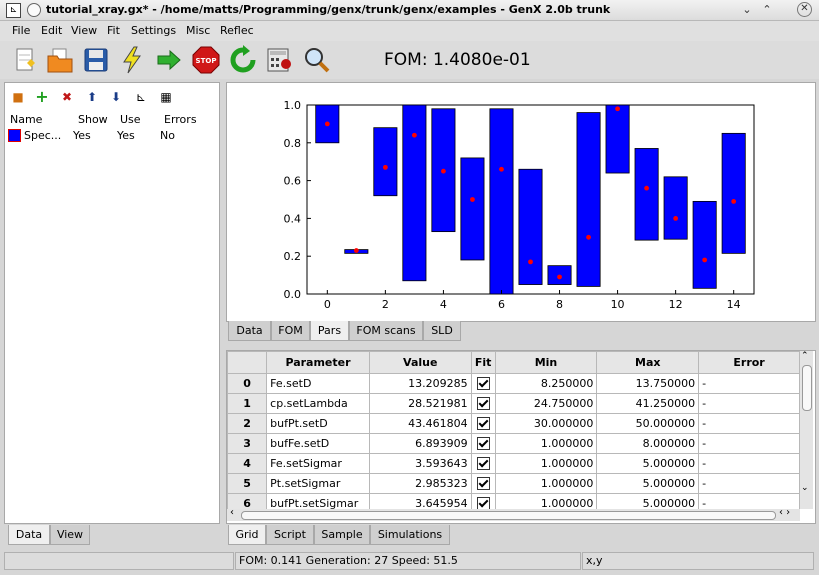 This screenshot has width=819, height=575. I want to click on cell-value: 28.521981, so click(420, 403).